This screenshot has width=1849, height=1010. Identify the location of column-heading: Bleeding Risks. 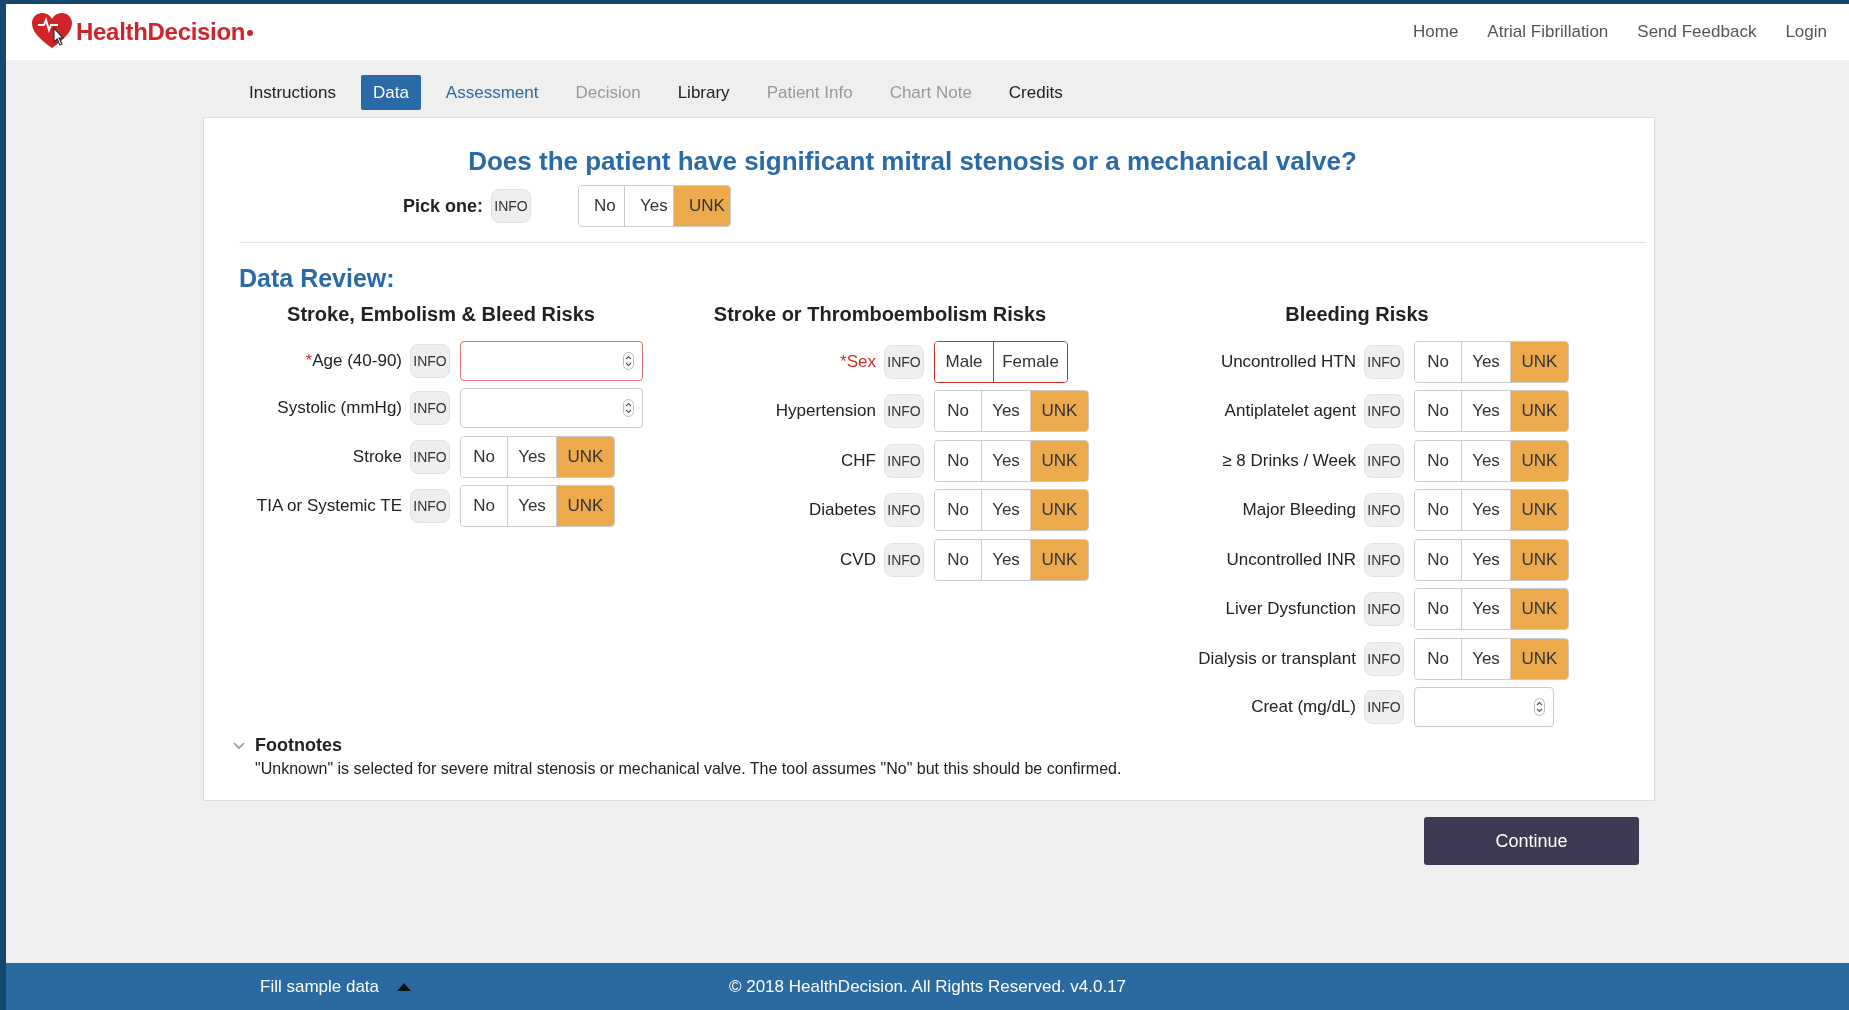
(1357, 315).